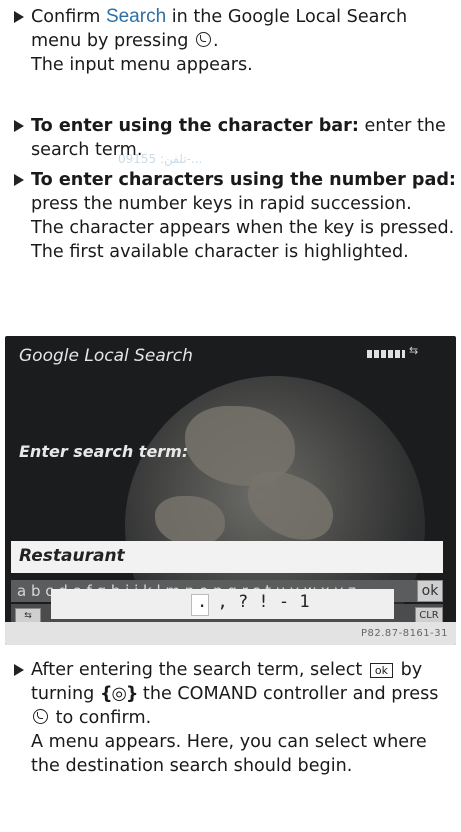  I want to click on character-popup: . , ? ! - 1, so click(222, 604).